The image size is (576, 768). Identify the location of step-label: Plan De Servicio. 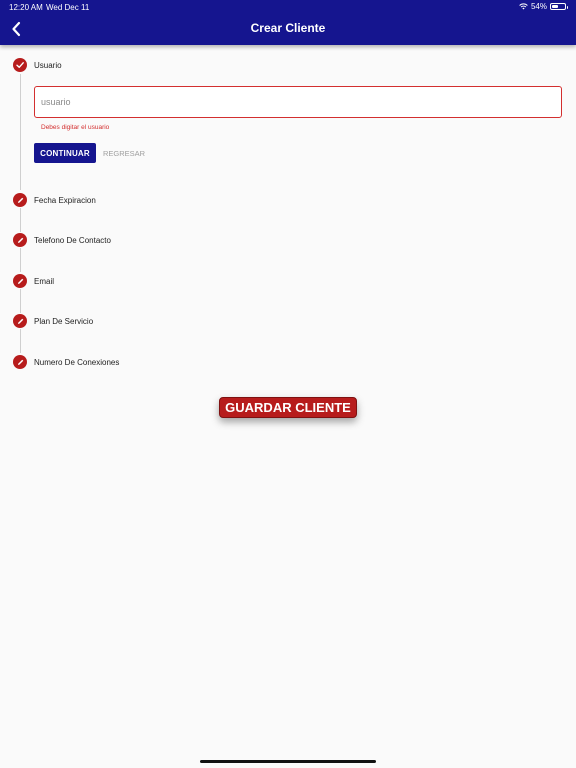
(64, 321).